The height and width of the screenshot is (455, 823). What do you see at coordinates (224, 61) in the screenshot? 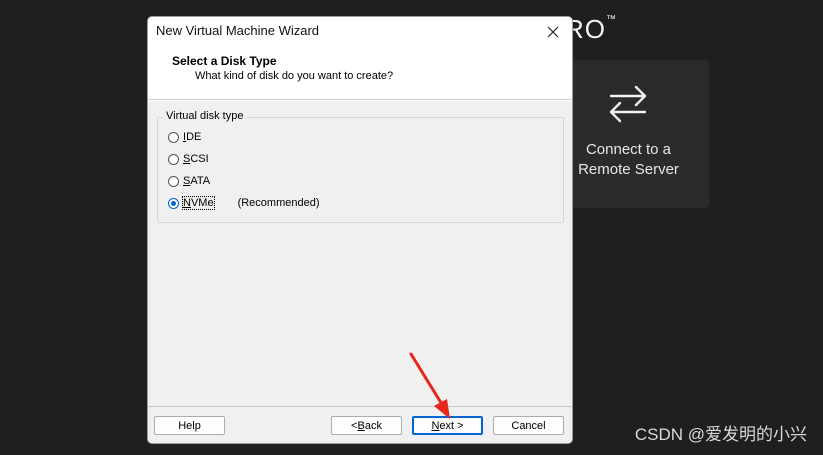
I see `wizard-step-title: Select a Disk Type` at bounding box center [224, 61].